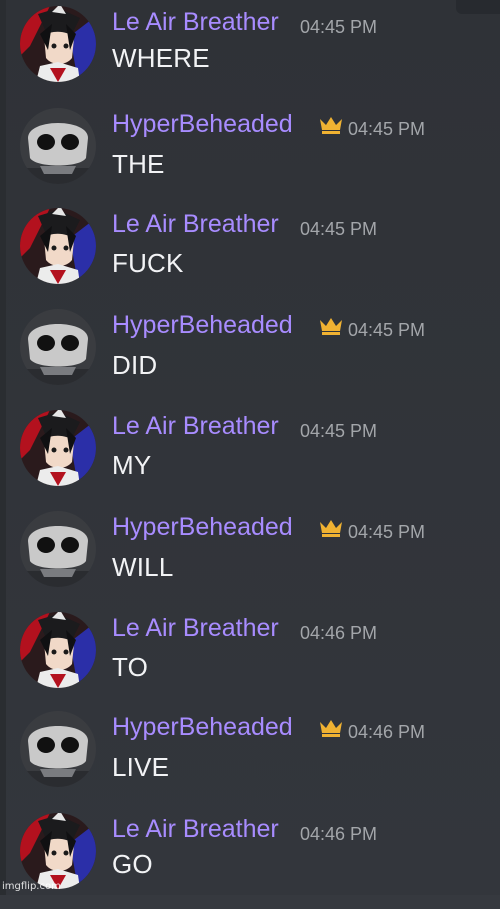  Describe the element at coordinates (250, 154) in the screenshot. I see `chat-message: HyperBeheaded 04:45 PM THE` at that location.